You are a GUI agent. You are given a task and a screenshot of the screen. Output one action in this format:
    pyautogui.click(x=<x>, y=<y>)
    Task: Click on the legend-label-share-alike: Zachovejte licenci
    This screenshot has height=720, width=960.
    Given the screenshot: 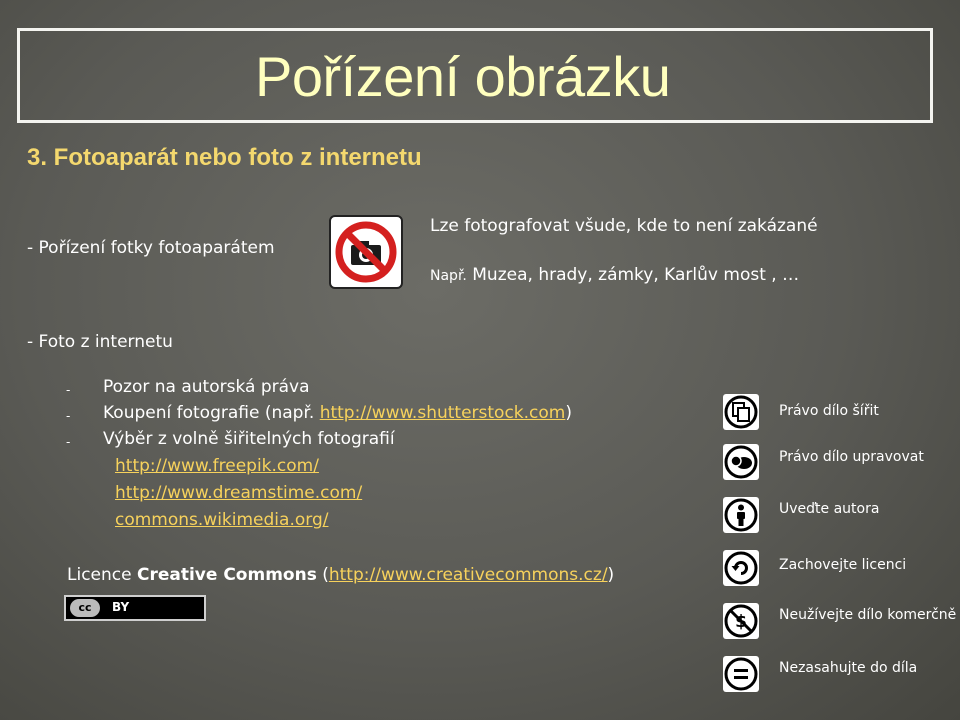 What is the action you would take?
    pyautogui.click(x=843, y=565)
    